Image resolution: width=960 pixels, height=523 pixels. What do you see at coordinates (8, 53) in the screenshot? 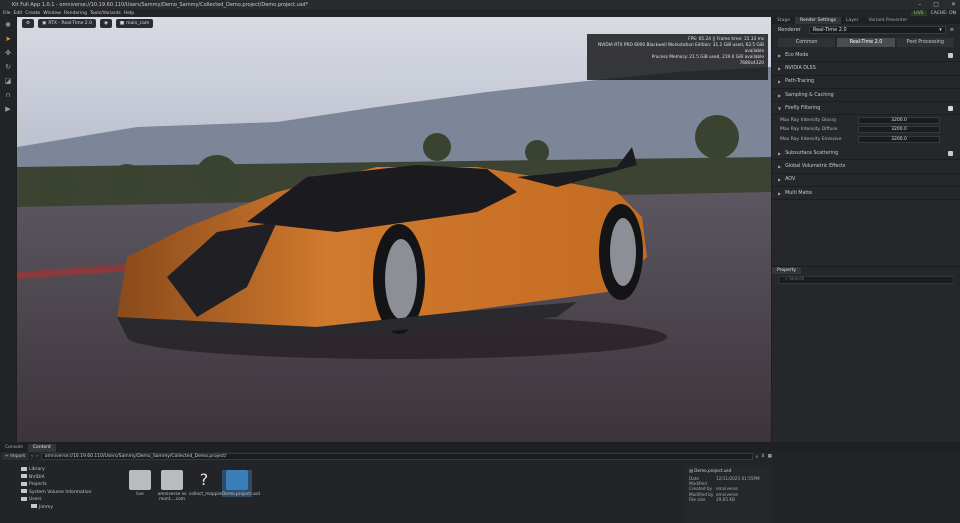
I see `move-tool-icon: ✥` at bounding box center [8, 53].